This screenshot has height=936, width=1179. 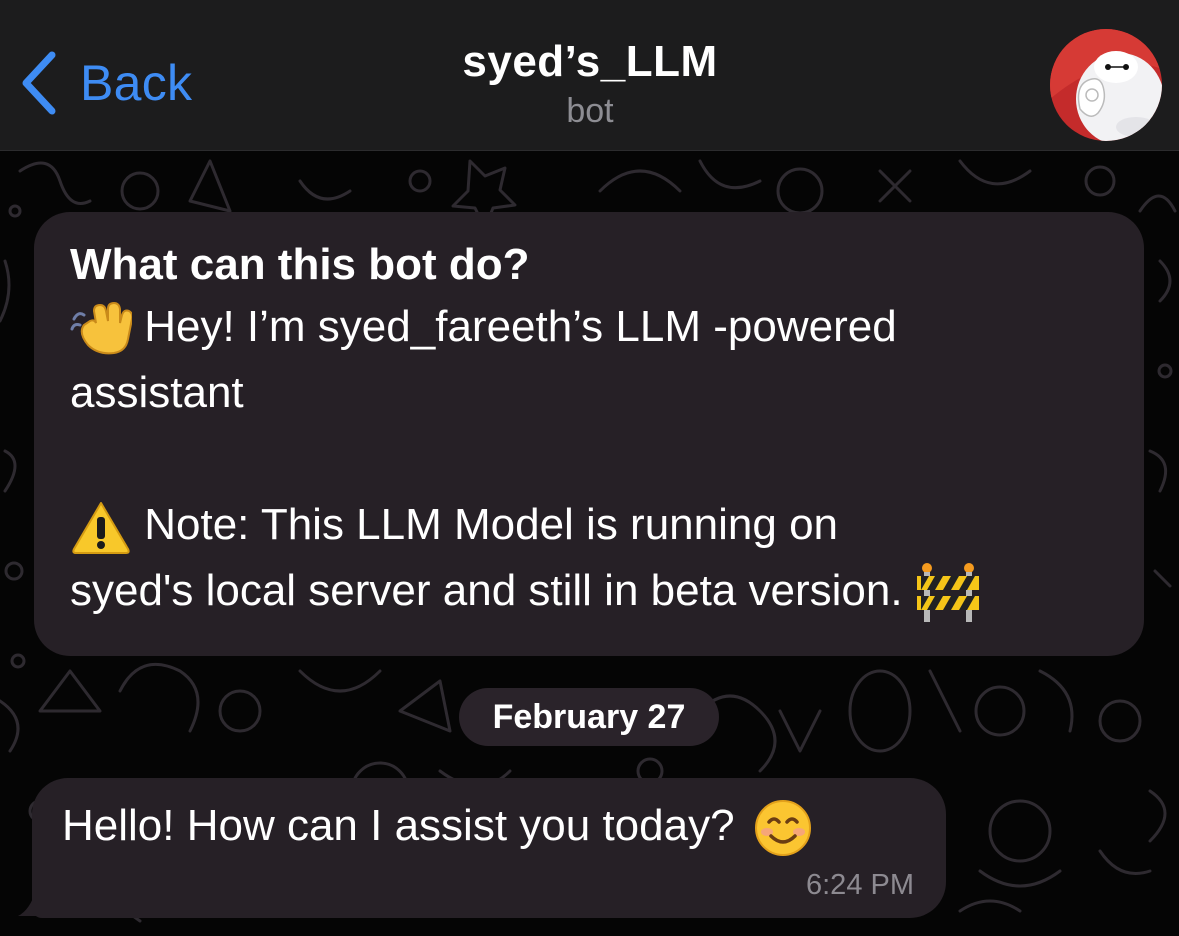 I want to click on bot-info-note-line: Note: This LLM Model is running on, so click(x=589, y=525).